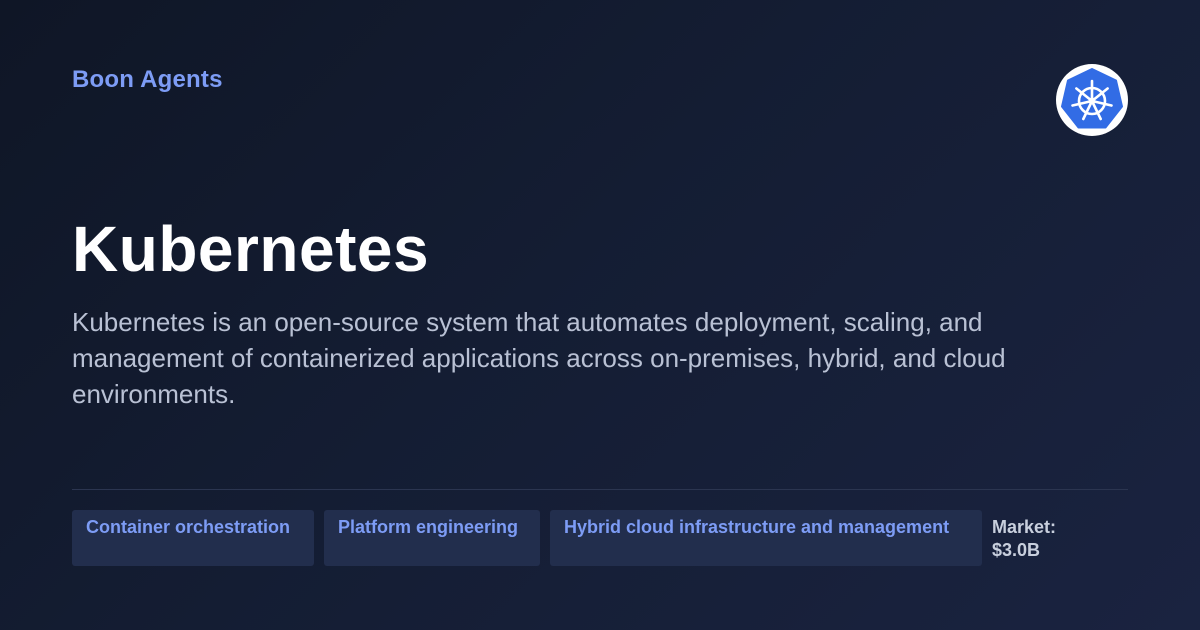  What do you see at coordinates (251, 249) in the screenshot?
I see `page-title: Kubernetes` at bounding box center [251, 249].